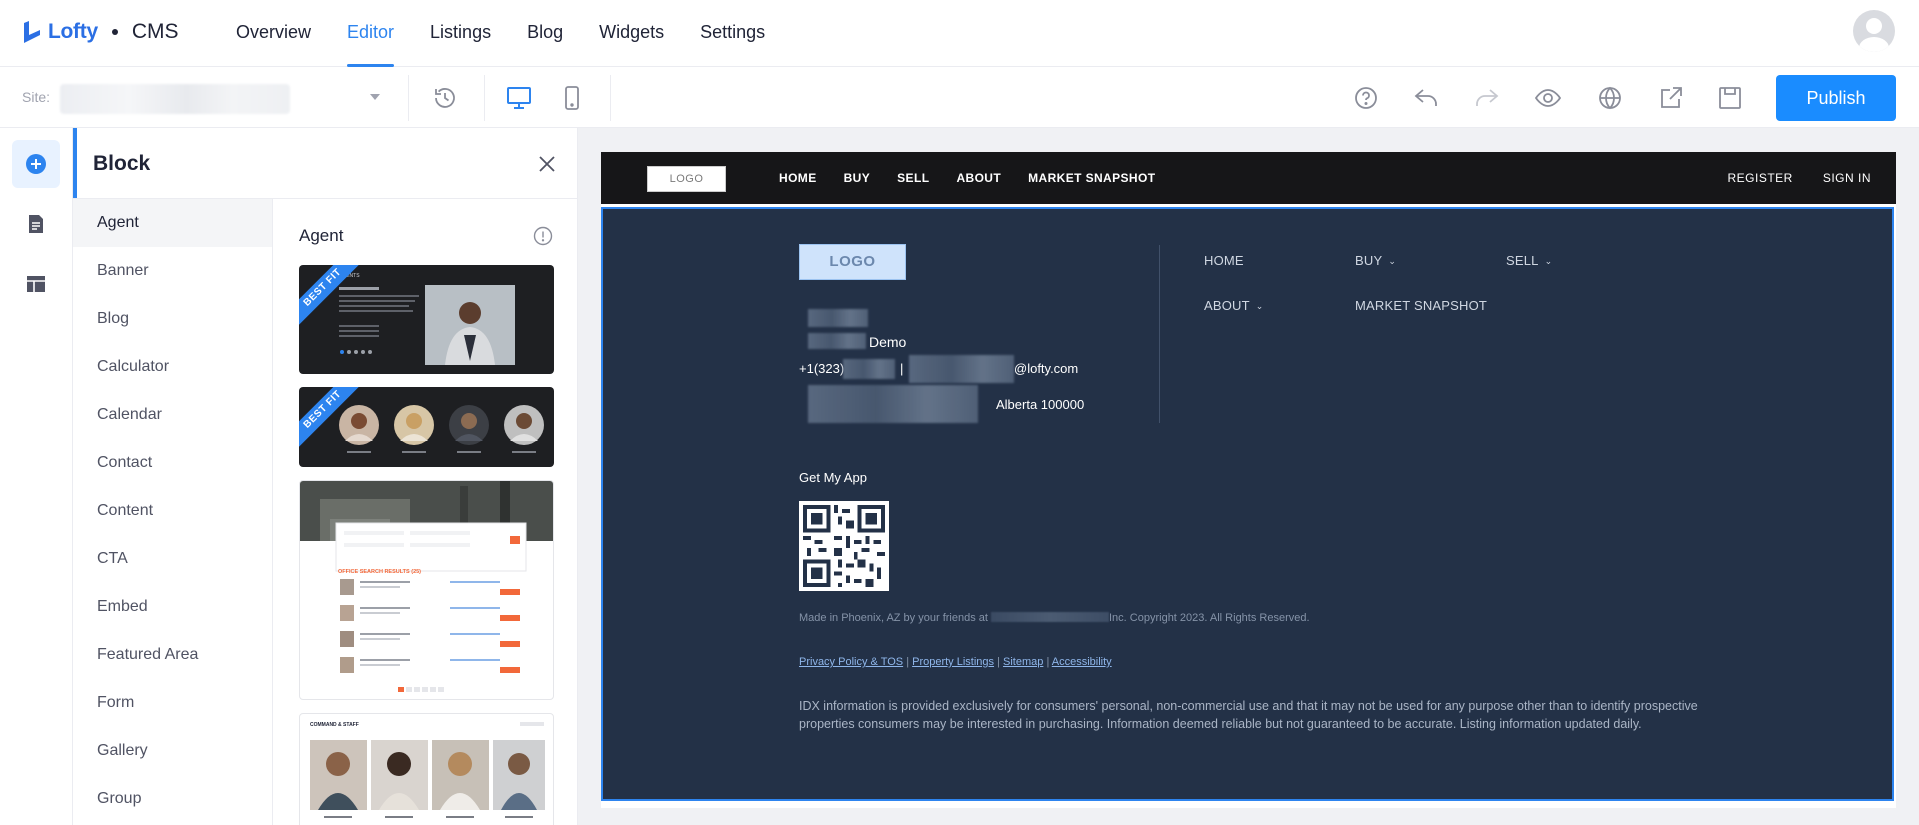 The image size is (1919, 825). Describe the element at coordinates (1847, 178) in the screenshot. I see `preview-sign-in-link: SIGN IN` at that location.